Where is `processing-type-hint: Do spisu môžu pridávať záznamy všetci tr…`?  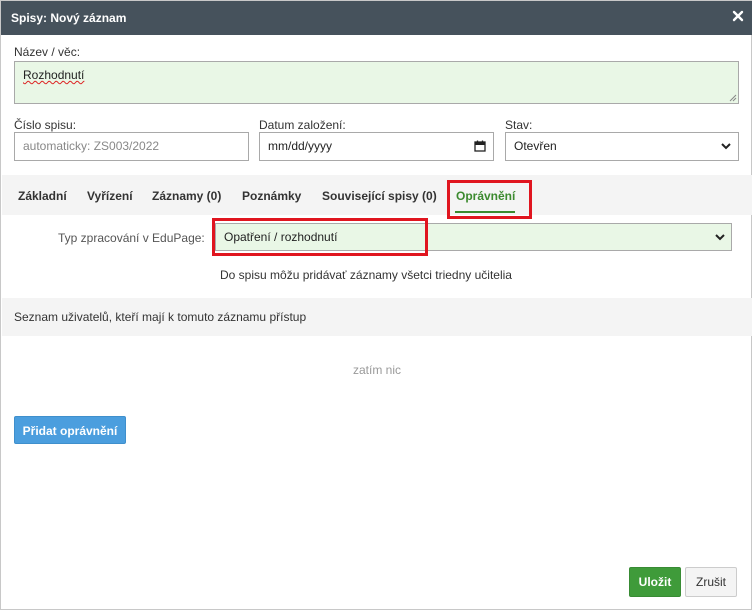 processing-type-hint: Do spisu môžu pridávať záznamy všetci tr… is located at coordinates (366, 275).